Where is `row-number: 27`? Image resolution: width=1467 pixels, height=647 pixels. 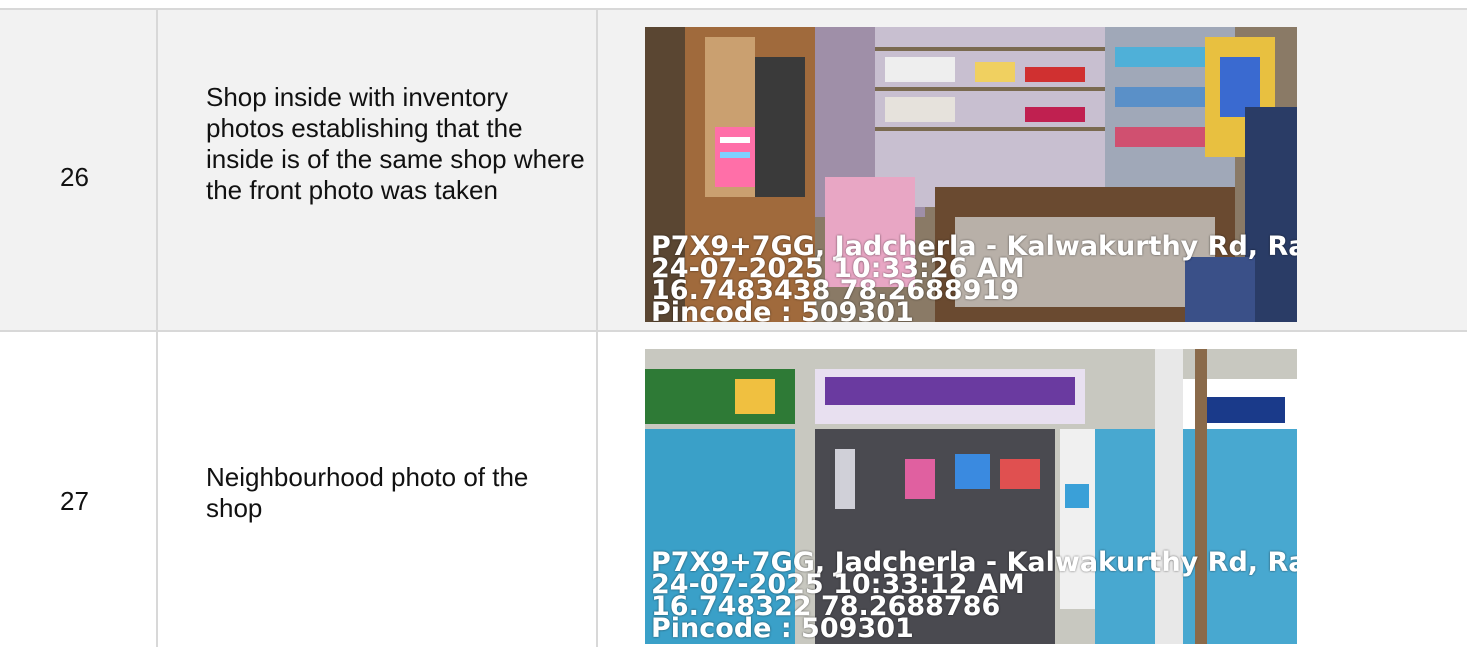
row-number: 27 is located at coordinates (74, 501).